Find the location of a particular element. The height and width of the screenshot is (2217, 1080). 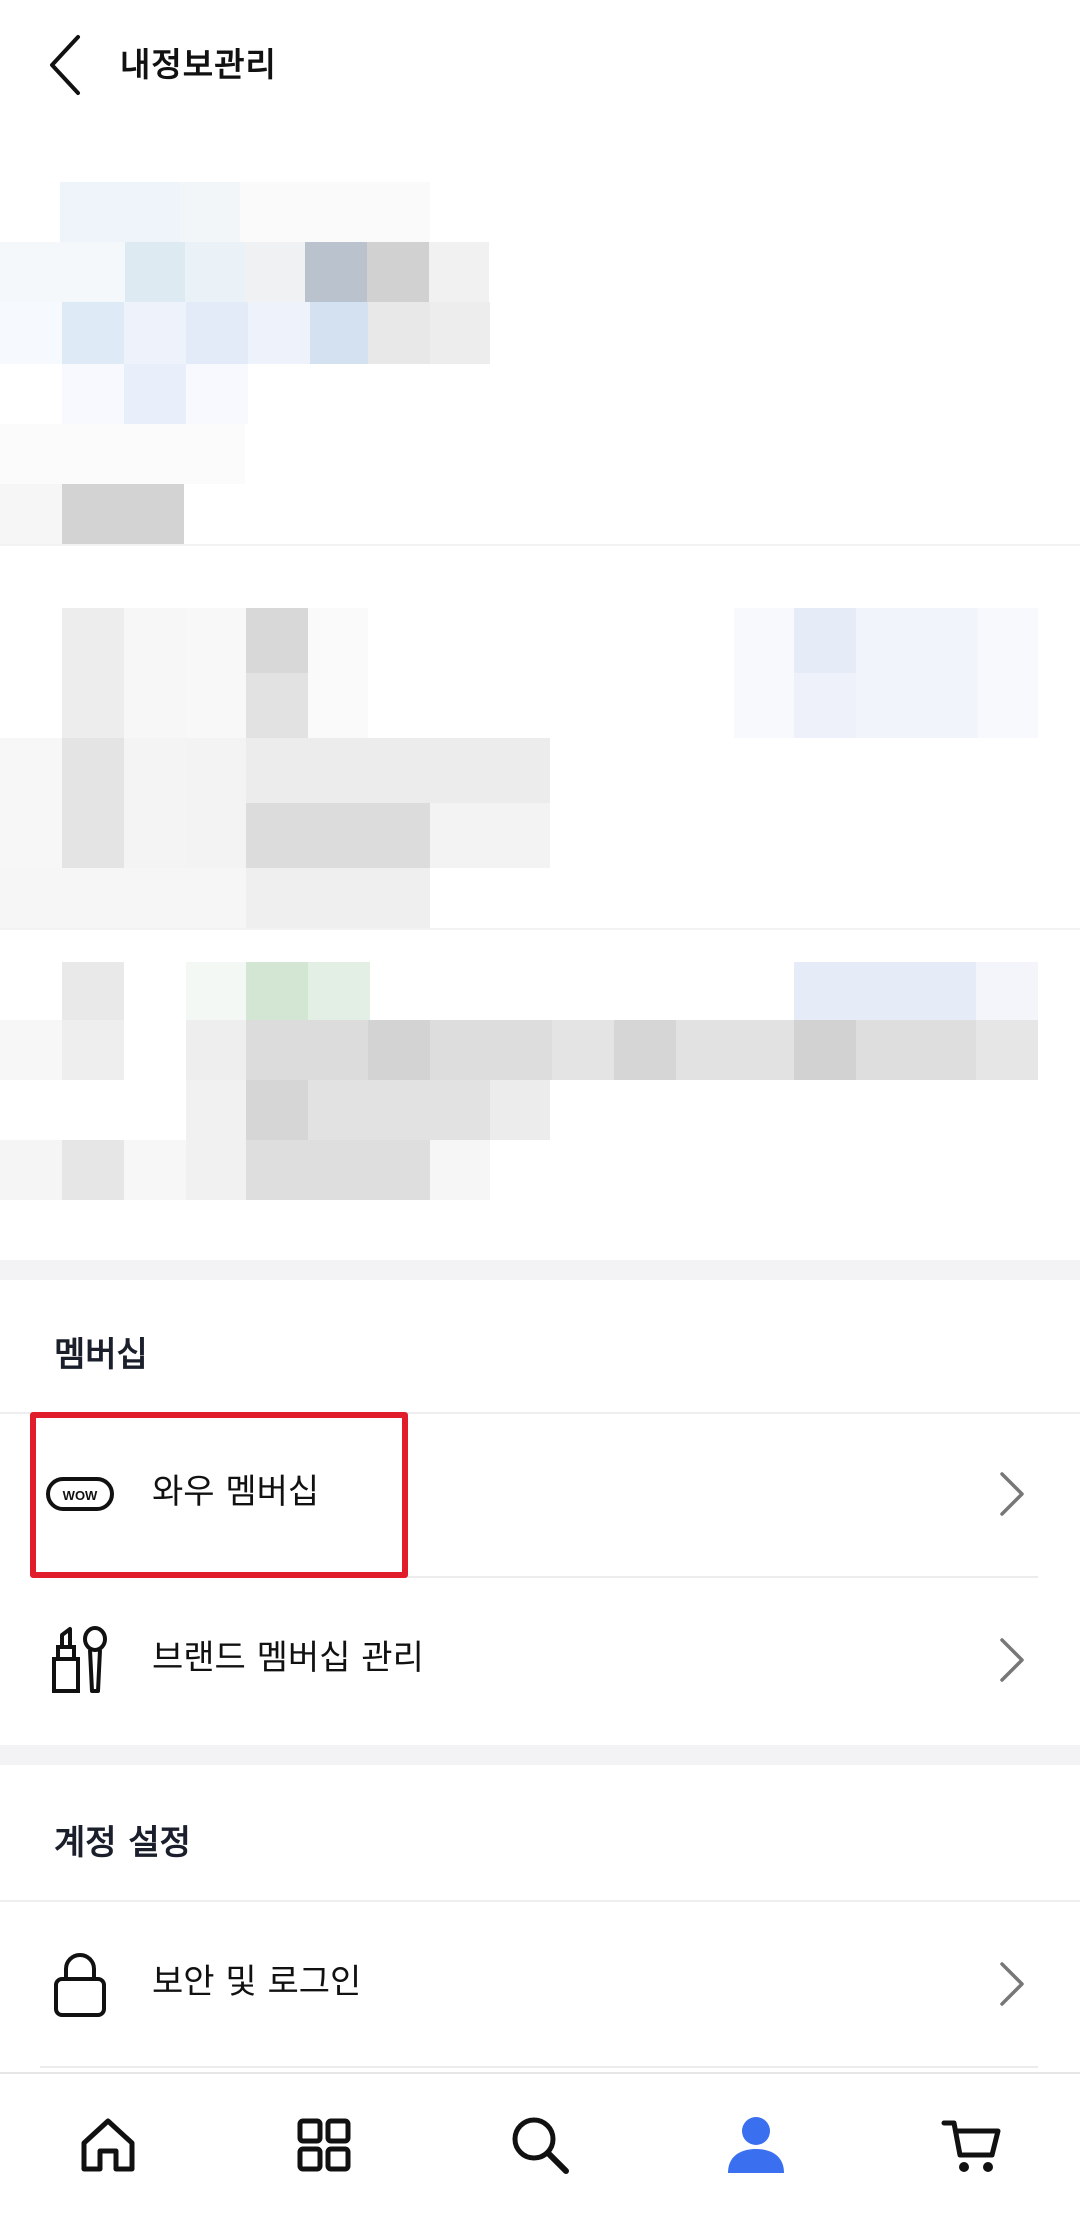

back-button is located at coordinates (66, 65).